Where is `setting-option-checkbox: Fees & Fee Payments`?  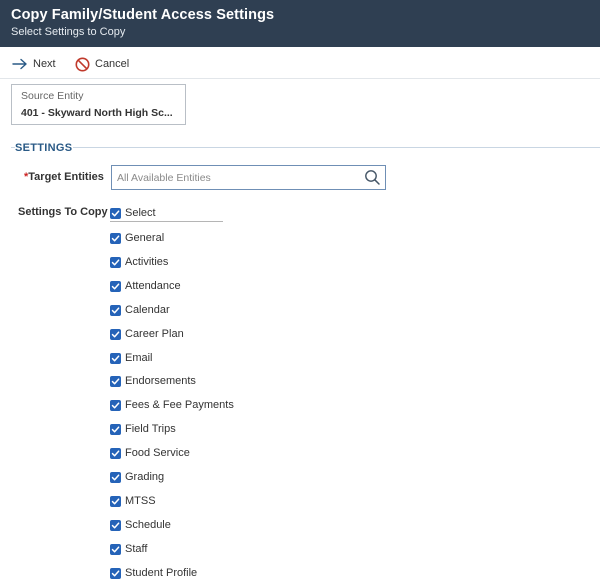 setting-option-checkbox: Fees & Fee Payments is located at coordinates (172, 405).